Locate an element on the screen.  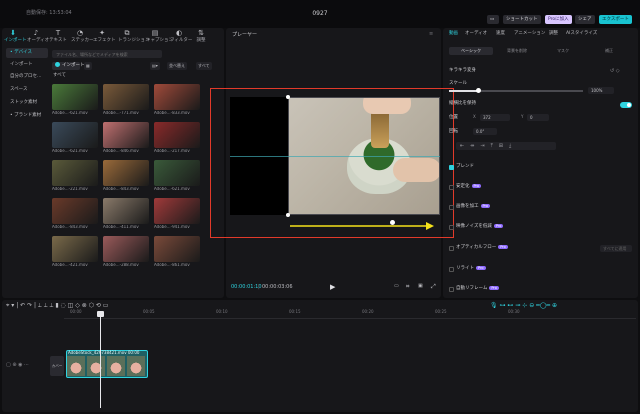
tab-audio: オーディオ is located at coordinates (476, 33).